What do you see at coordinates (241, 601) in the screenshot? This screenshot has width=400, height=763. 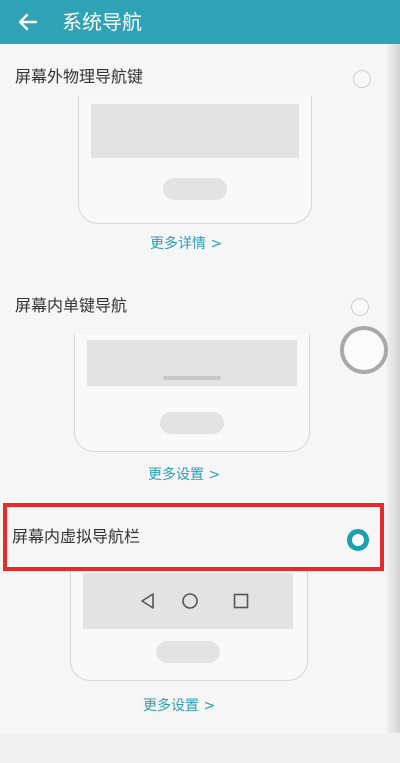 I see `recent-square-icon` at bounding box center [241, 601].